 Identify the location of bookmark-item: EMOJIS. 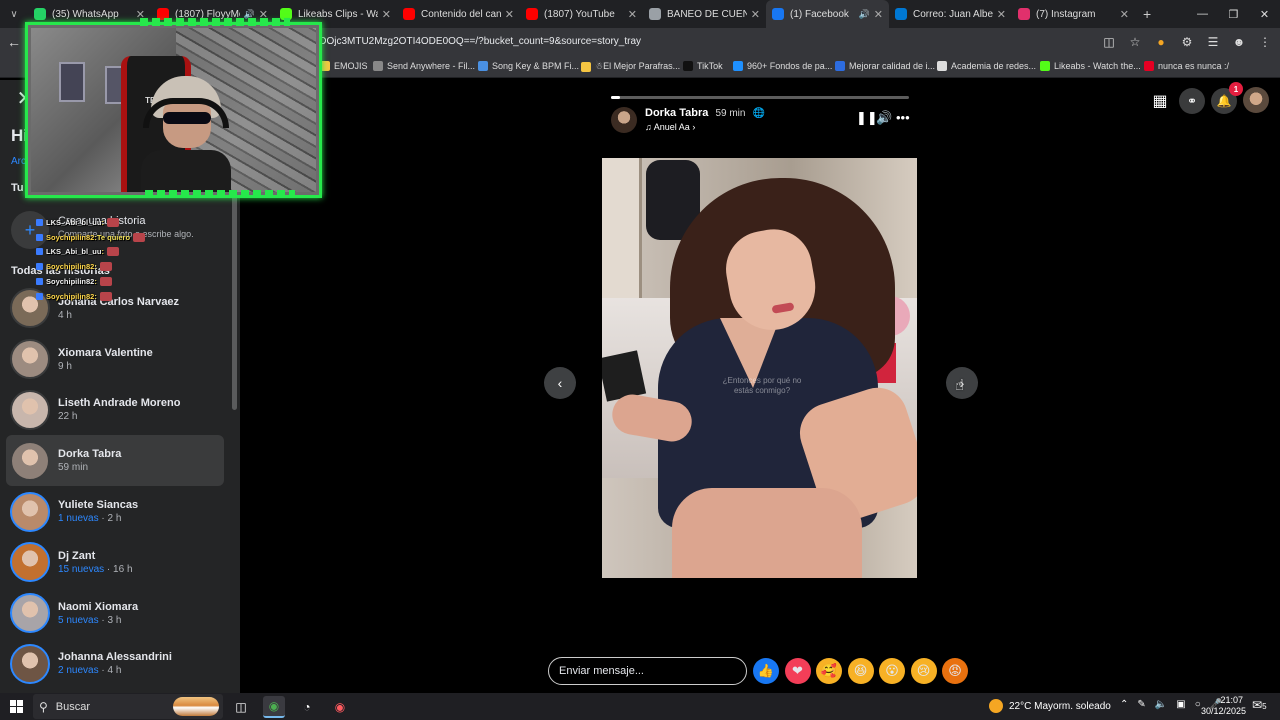
(344, 66).